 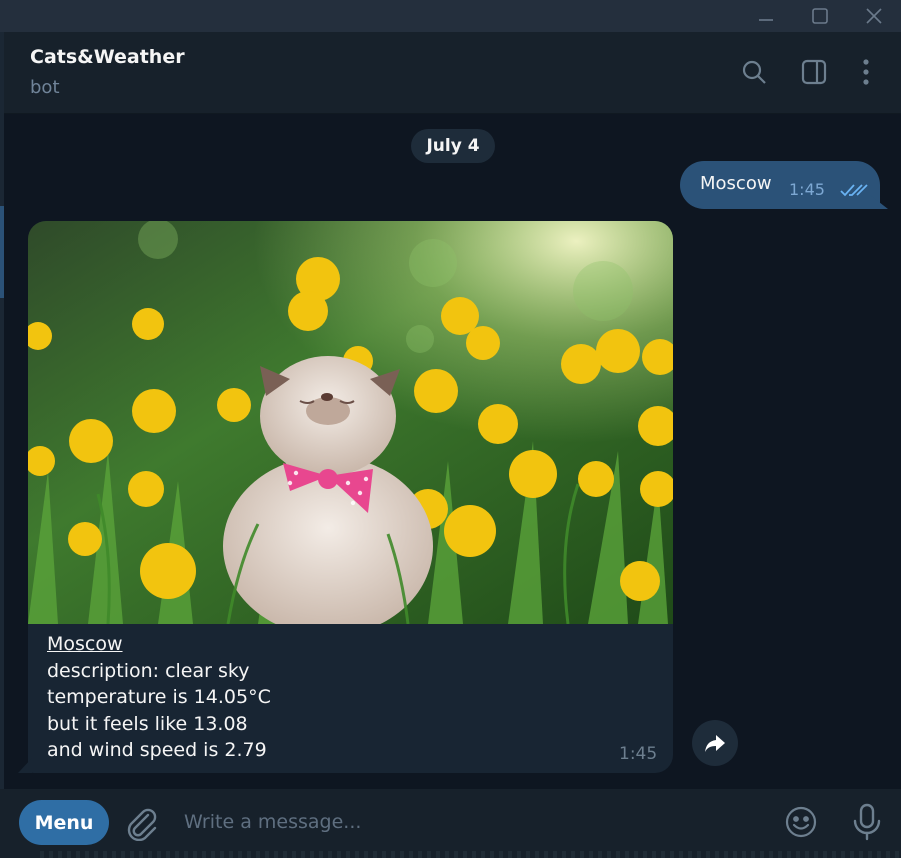 What do you see at coordinates (807, 189) in the screenshot?
I see `outgoing-message-time: 1:45` at bounding box center [807, 189].